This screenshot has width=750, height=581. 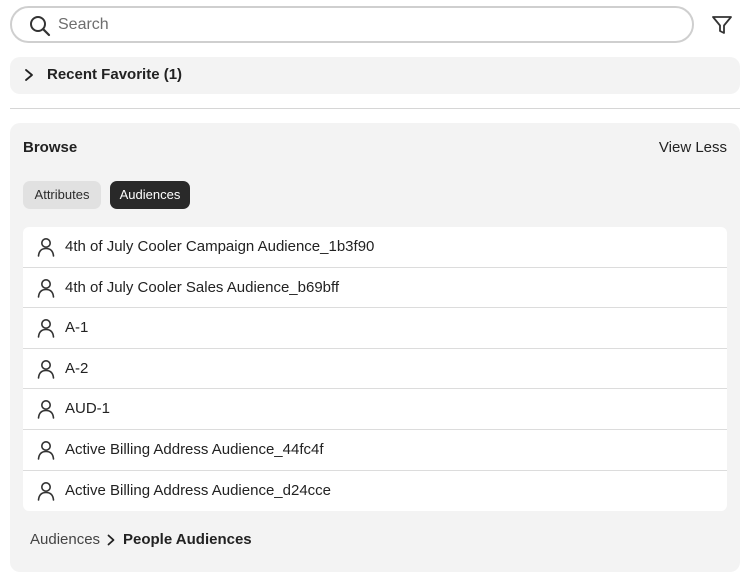 What do you see at coordinates (194, 449) in the screenshot?
I see `list-item-label: Active Billing Address Audience_44fc4f` at bounding box center [194, 449].